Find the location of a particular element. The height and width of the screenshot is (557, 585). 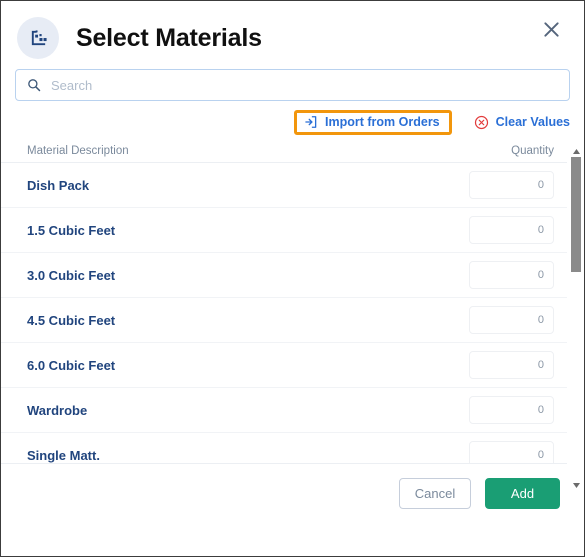

table-row: Wardrobe is located at coordinates (292, 410).